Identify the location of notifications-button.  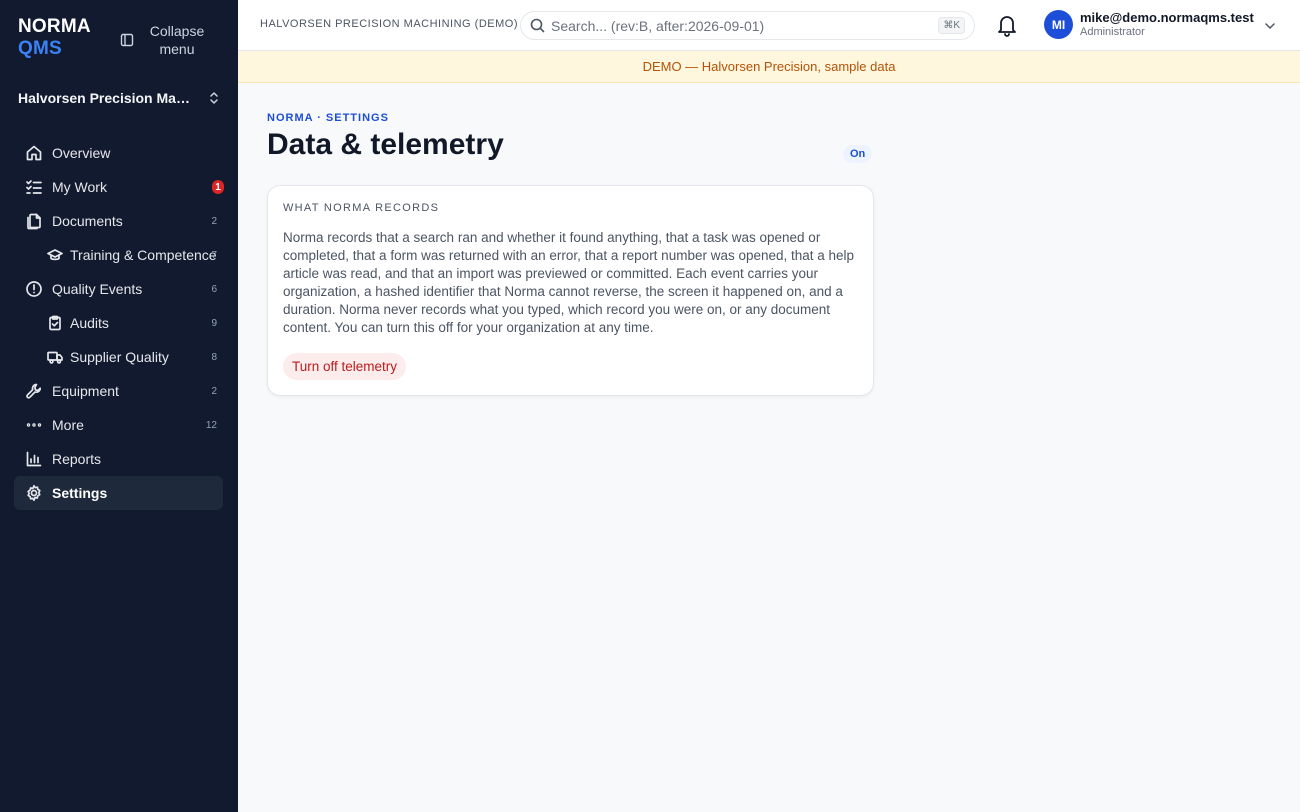
(1007, 27).